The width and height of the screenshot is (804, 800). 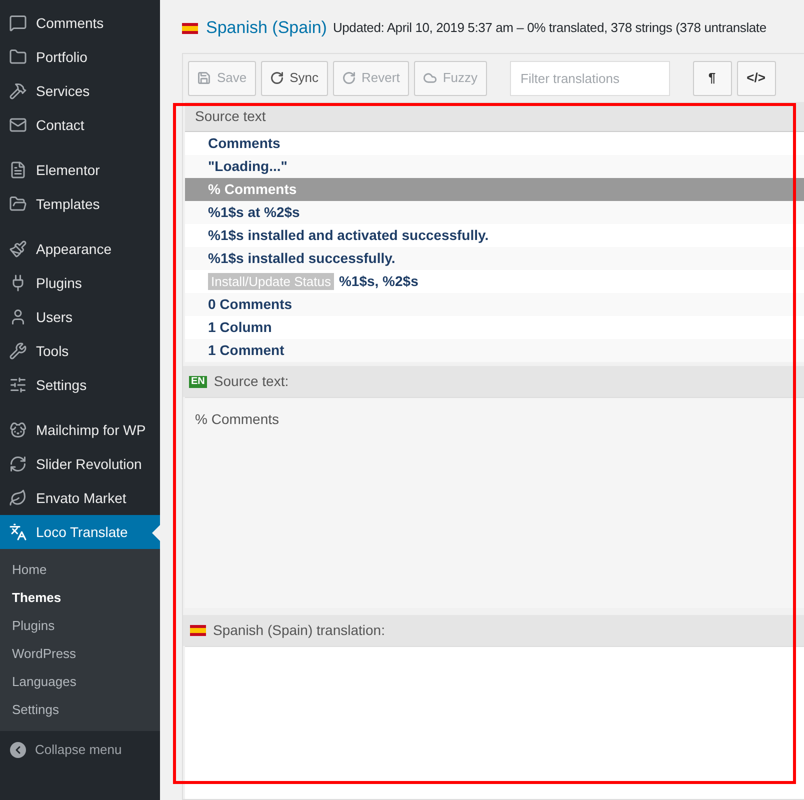 What do you see at coordinates (494, 327) in the screenshot?
I see `string-row: 1 Column` at bounding box center [494, 327].